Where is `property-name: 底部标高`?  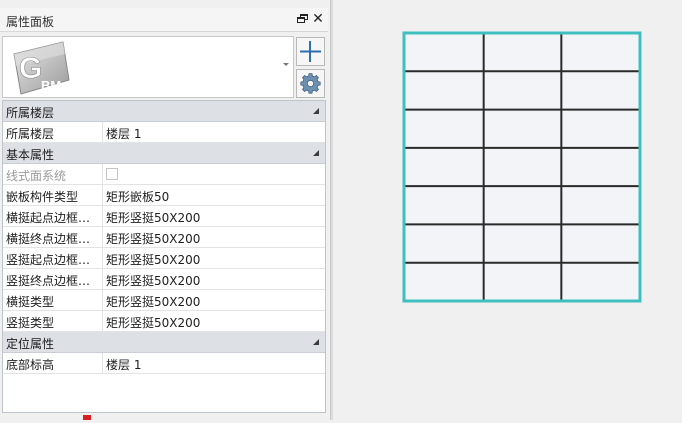
property-name: 底部标高 is located at coordinates (30, 365).